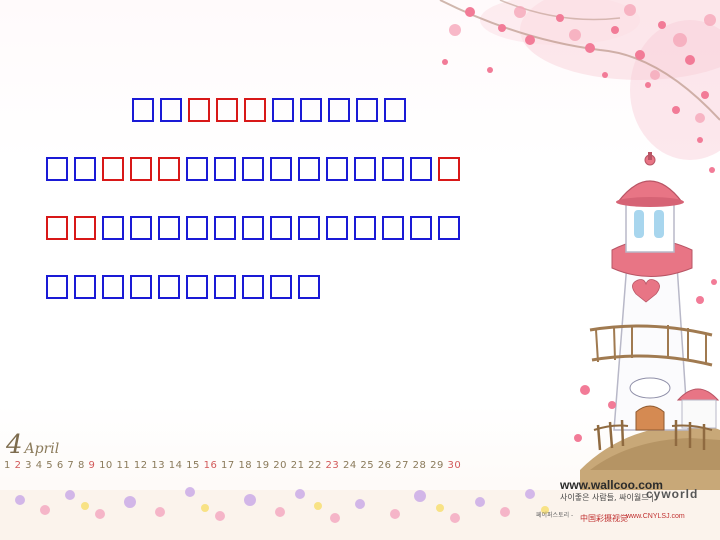  What do you see at coordinates (604, 518) in the screenshot?
I see `watermark-chinese: 中国彩摄视觉` at bounding box center [604, 518].